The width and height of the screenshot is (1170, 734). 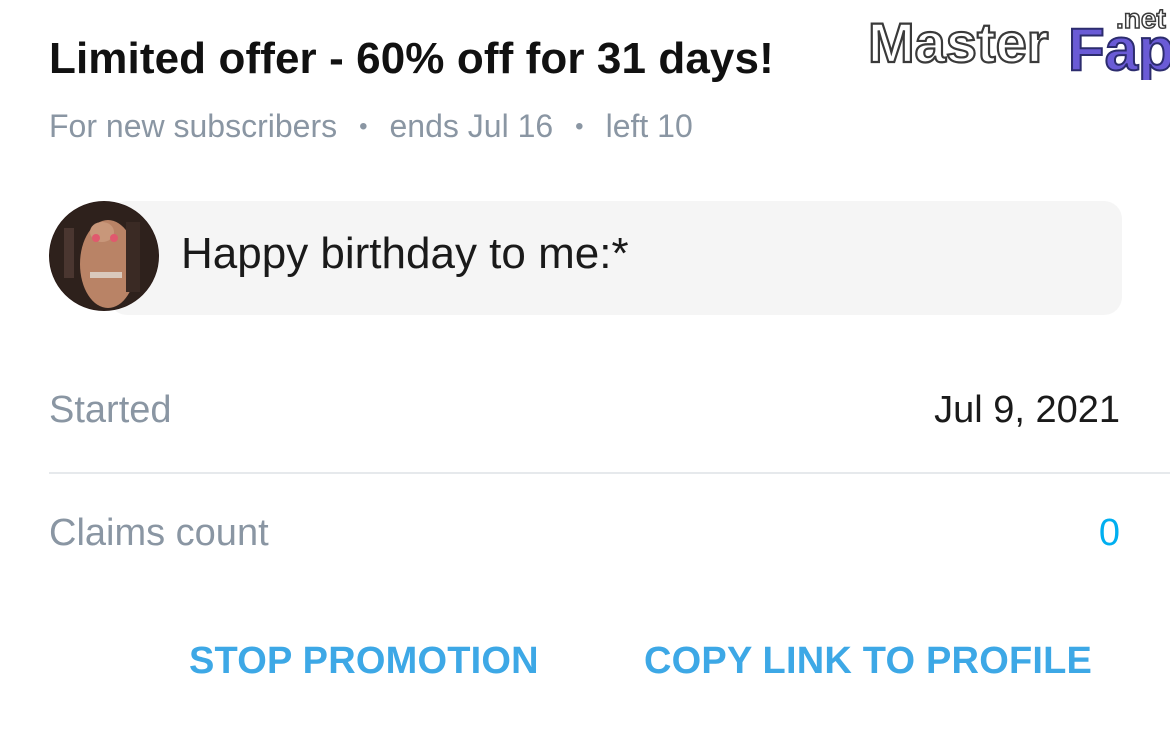 I want to click on started-value: Jul 9, 2021, so click(x=1027, y=409).